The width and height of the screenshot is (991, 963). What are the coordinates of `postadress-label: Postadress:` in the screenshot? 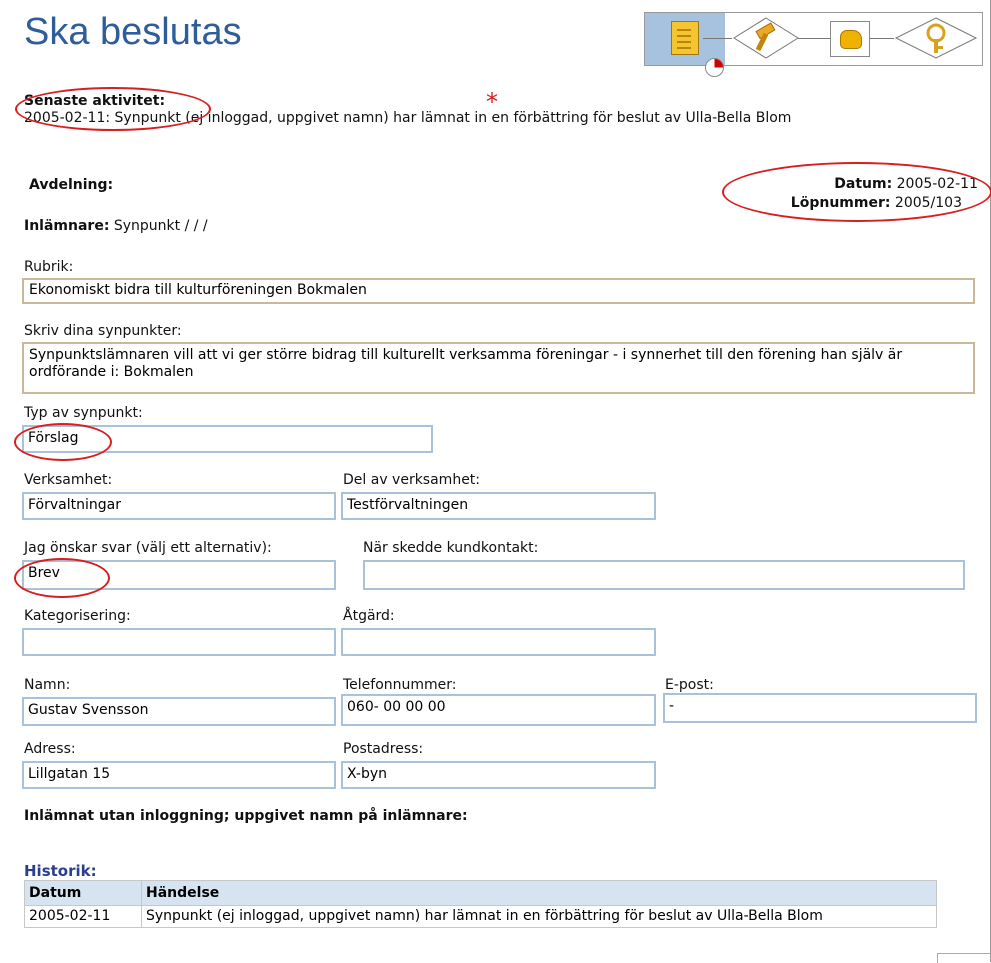 It's located at (383, 749).